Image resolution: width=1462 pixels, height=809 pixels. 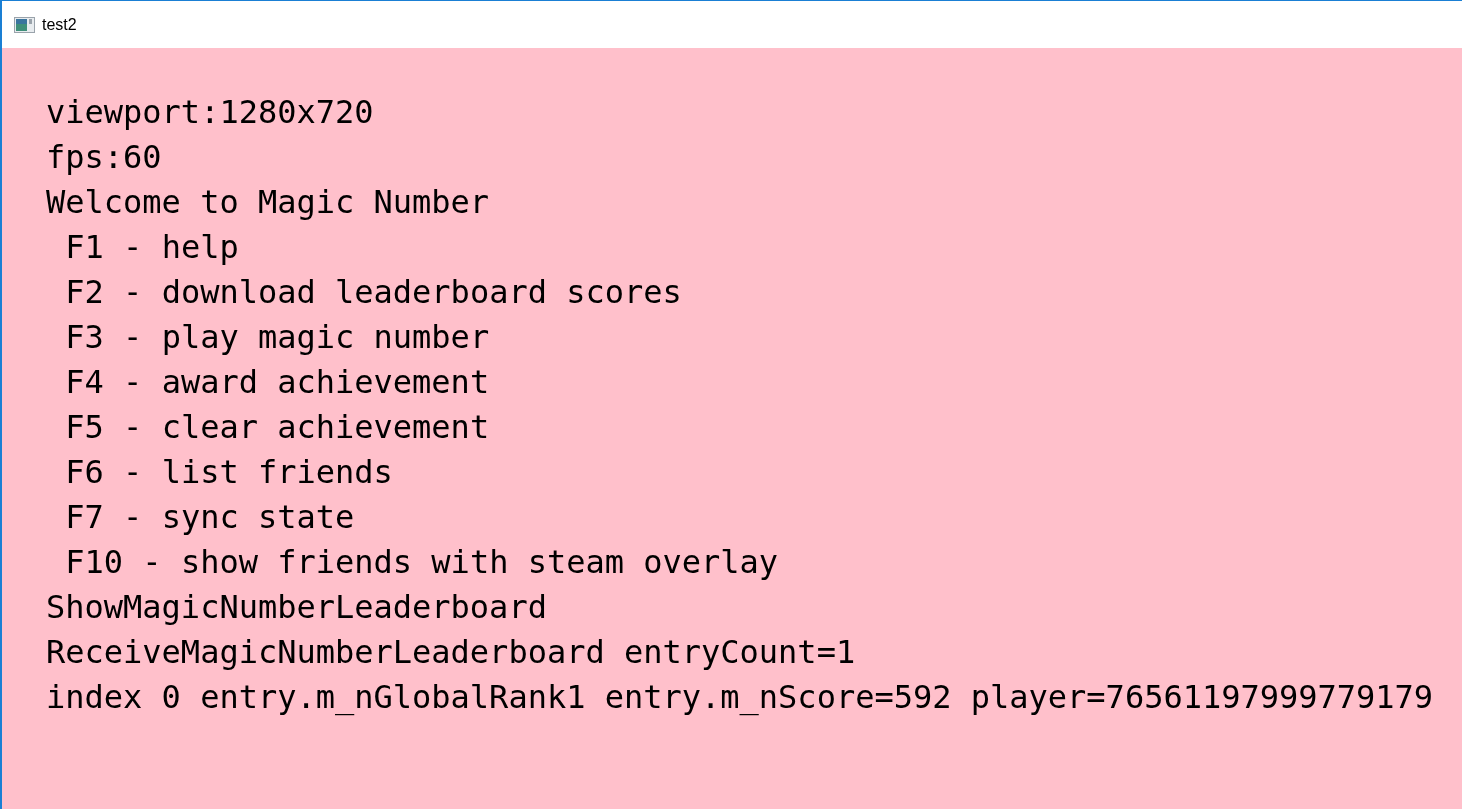 I want to click on console-line: Welcome to Magic Number, so click(x=268, y=202).